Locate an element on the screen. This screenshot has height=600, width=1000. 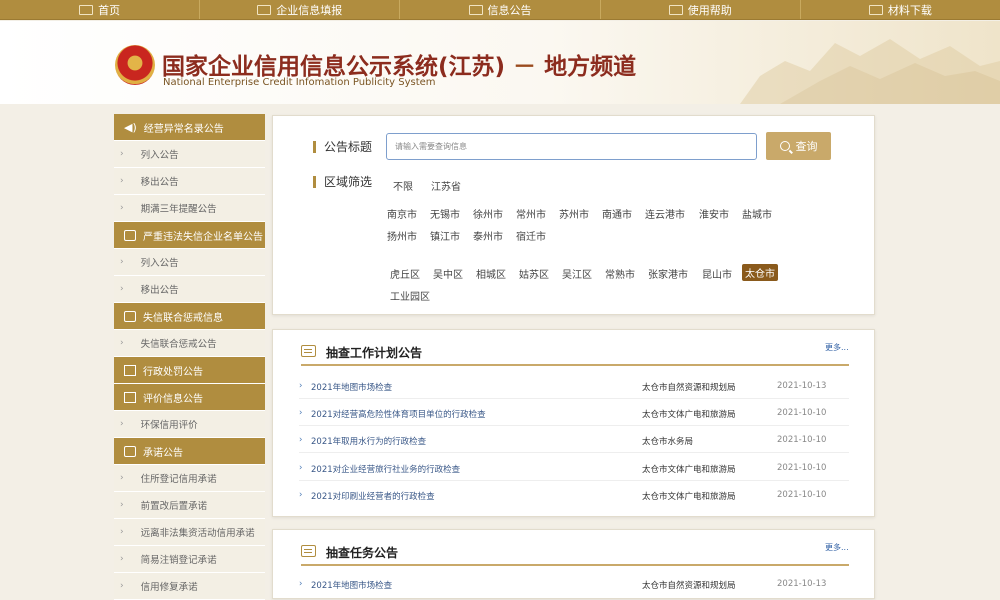
sidebar-item-residence-commit: › 住所登记信用承诺 is located at coordinates (189, 478).